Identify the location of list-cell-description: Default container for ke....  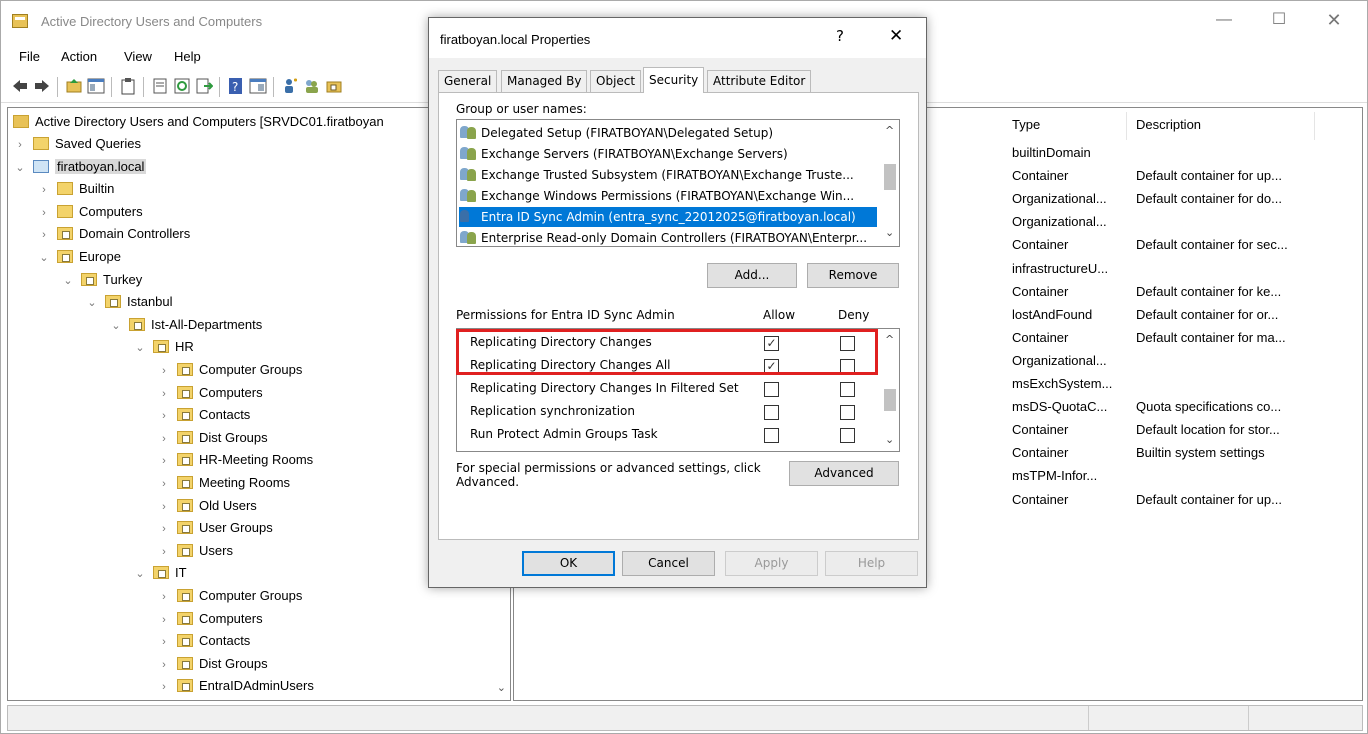
(1208, 291).